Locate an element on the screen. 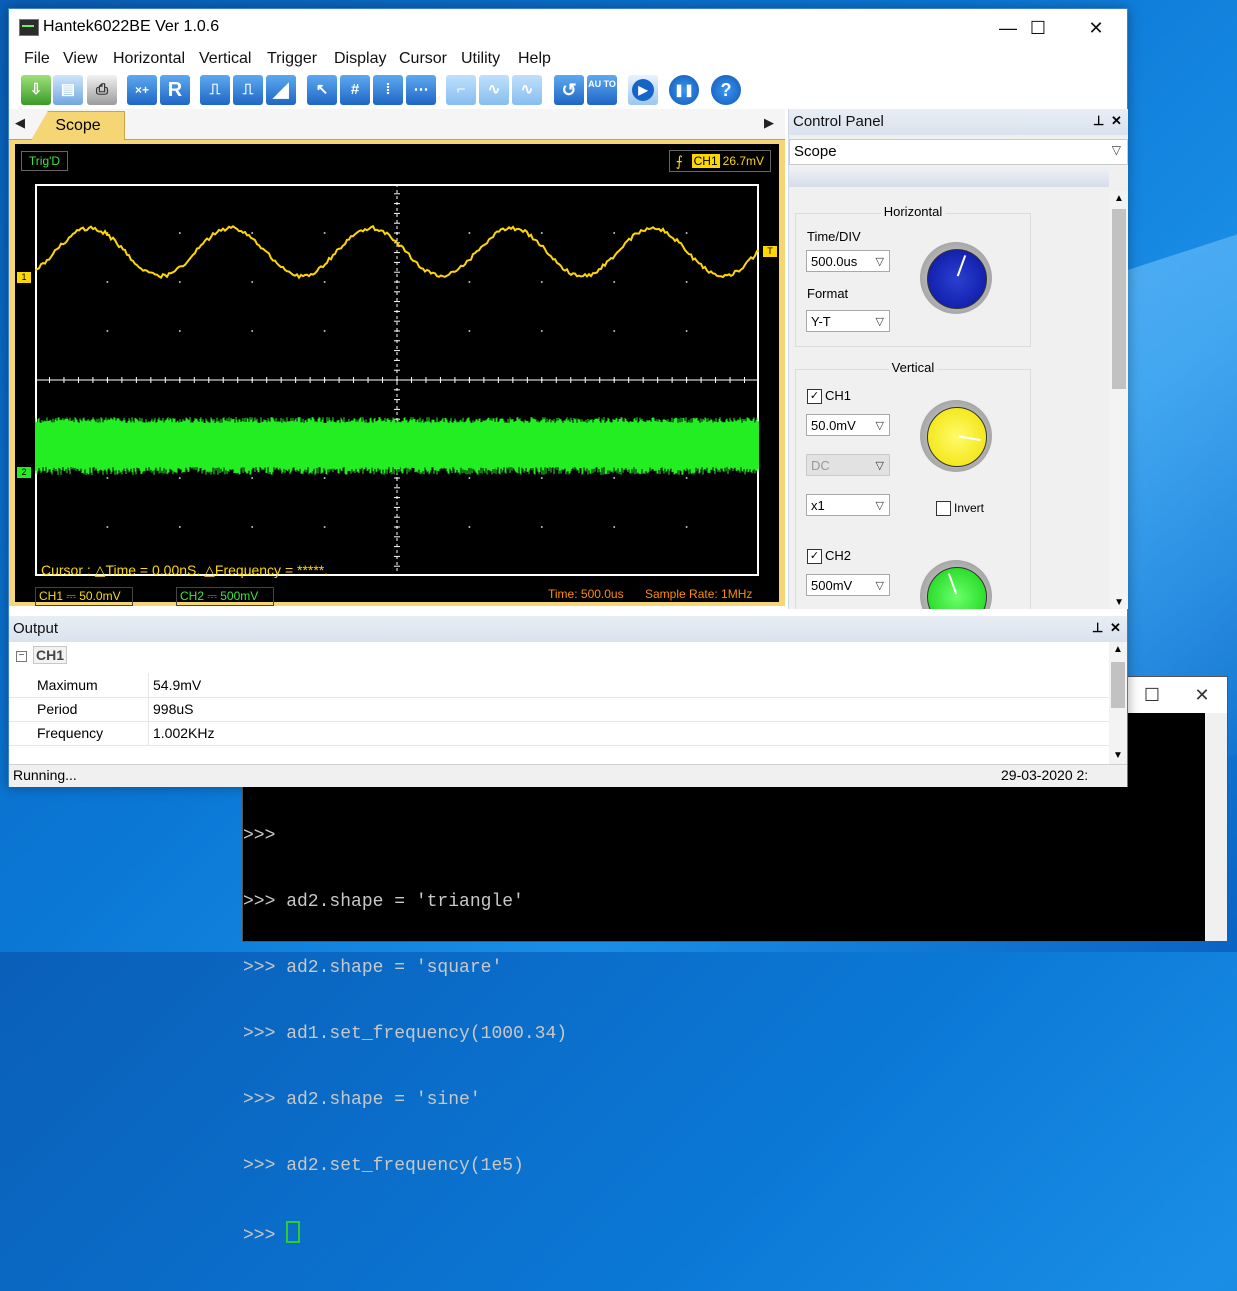 This screenshot has width=1237, height=1291. vertical-cursor-icon: ⁞ is located at coordinates (388, 90).